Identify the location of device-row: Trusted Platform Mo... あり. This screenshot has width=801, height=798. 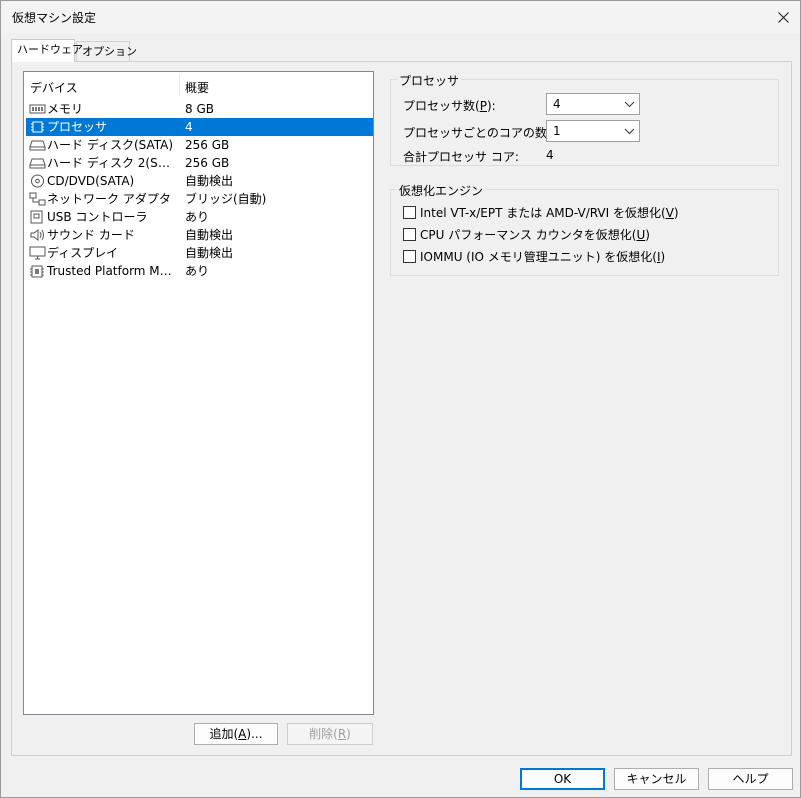
(199, 271).